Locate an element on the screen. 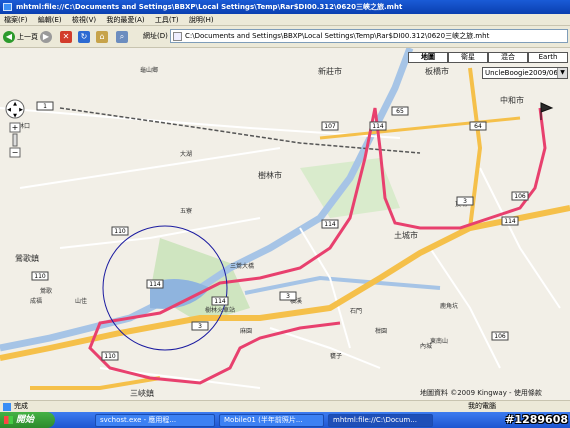 Image resolution: width=570 pixels, height=428 pixels. map-place-label: 三鶯大橋 is located at coordinates (242, 266).